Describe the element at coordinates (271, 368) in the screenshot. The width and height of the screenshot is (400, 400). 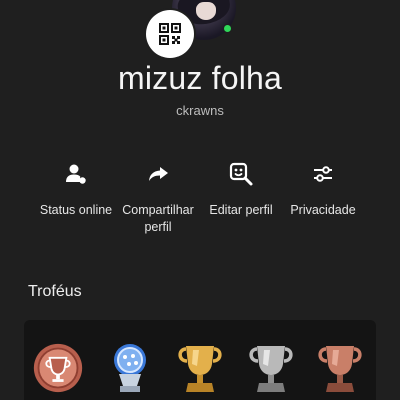
I see `silver-trophy-icon` at that location.